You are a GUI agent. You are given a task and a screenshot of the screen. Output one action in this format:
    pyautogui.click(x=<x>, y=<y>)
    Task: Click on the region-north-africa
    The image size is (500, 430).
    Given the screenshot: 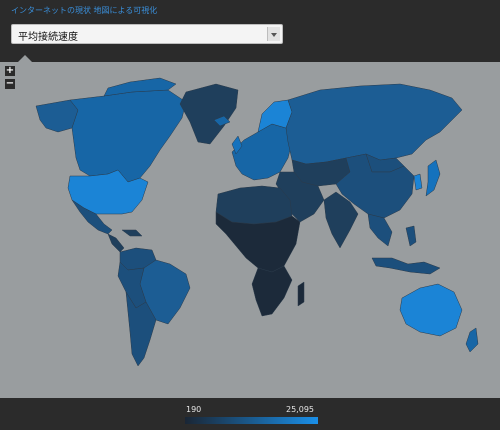 What is the action you would take?
    pyautogui.click(x=254, y=205)
    